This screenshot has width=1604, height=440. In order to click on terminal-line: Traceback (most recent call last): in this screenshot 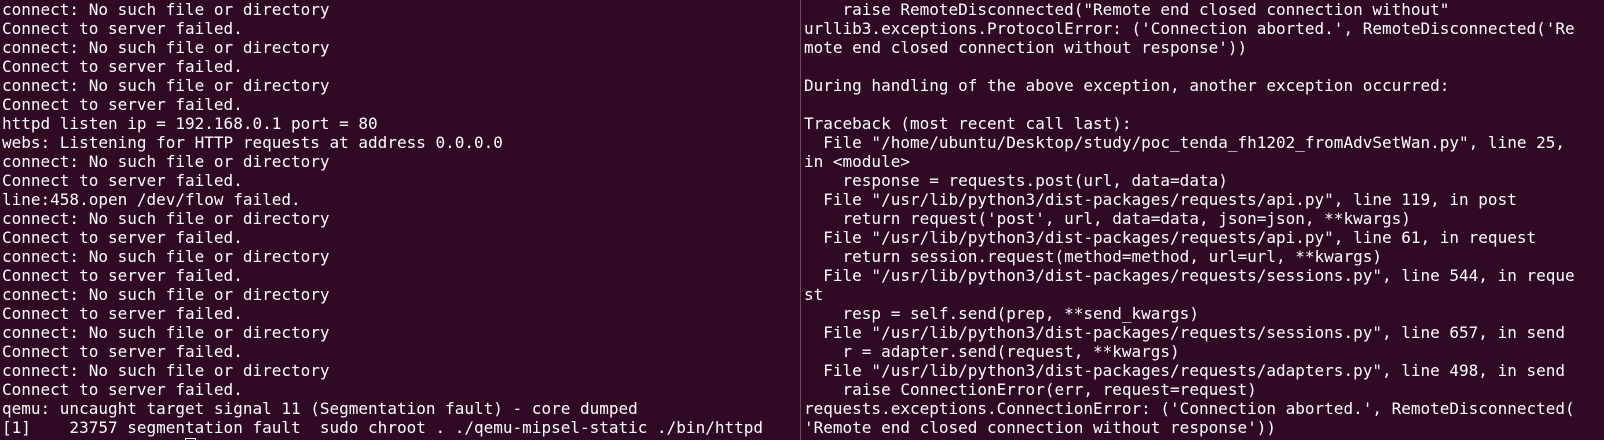, I will do `click(968, 123)`.